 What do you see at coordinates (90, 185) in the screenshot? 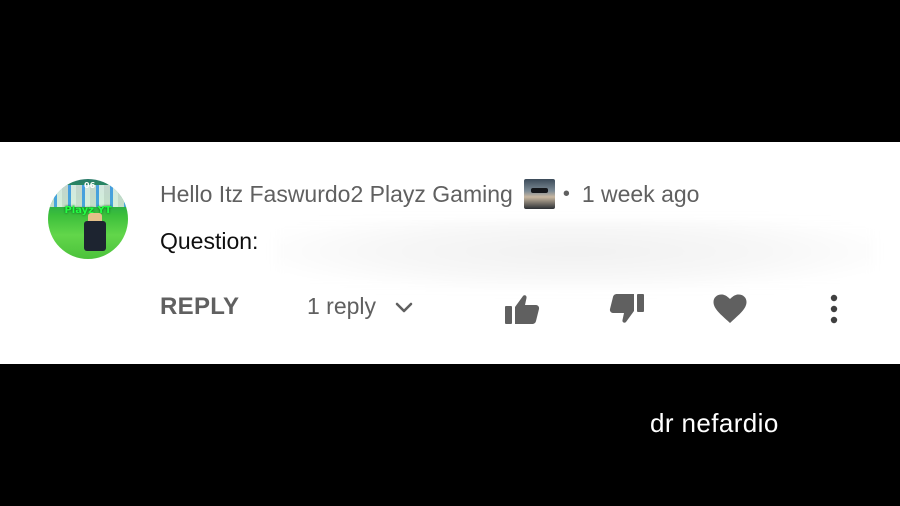
I see `avatar-counter: 06` at bounding box center [90, 185].